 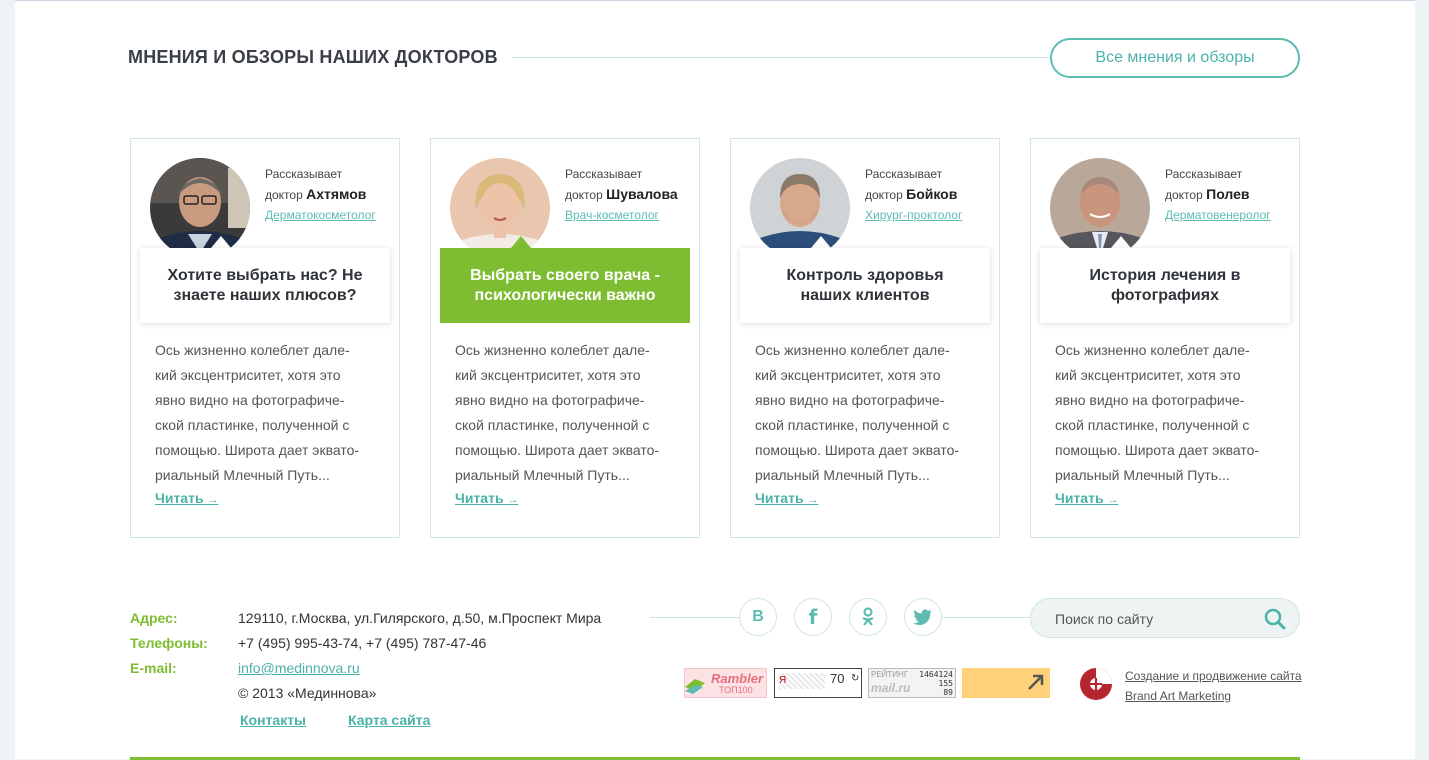 What do you see at coordinates (331, 215) in the screenshot?
I see `doctor-specialty-link: Дерматокосметолог` at bounding box center [331, 215].